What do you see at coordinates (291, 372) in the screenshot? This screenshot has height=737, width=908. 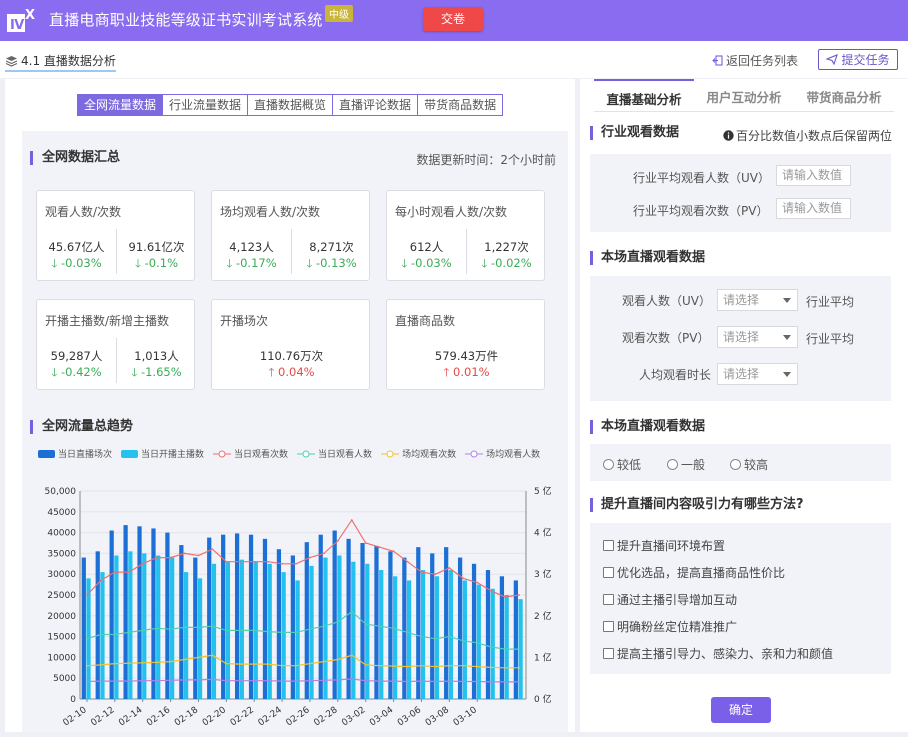 I see `card-change: 🡑 0.04%` at bounding box center [291, 372].